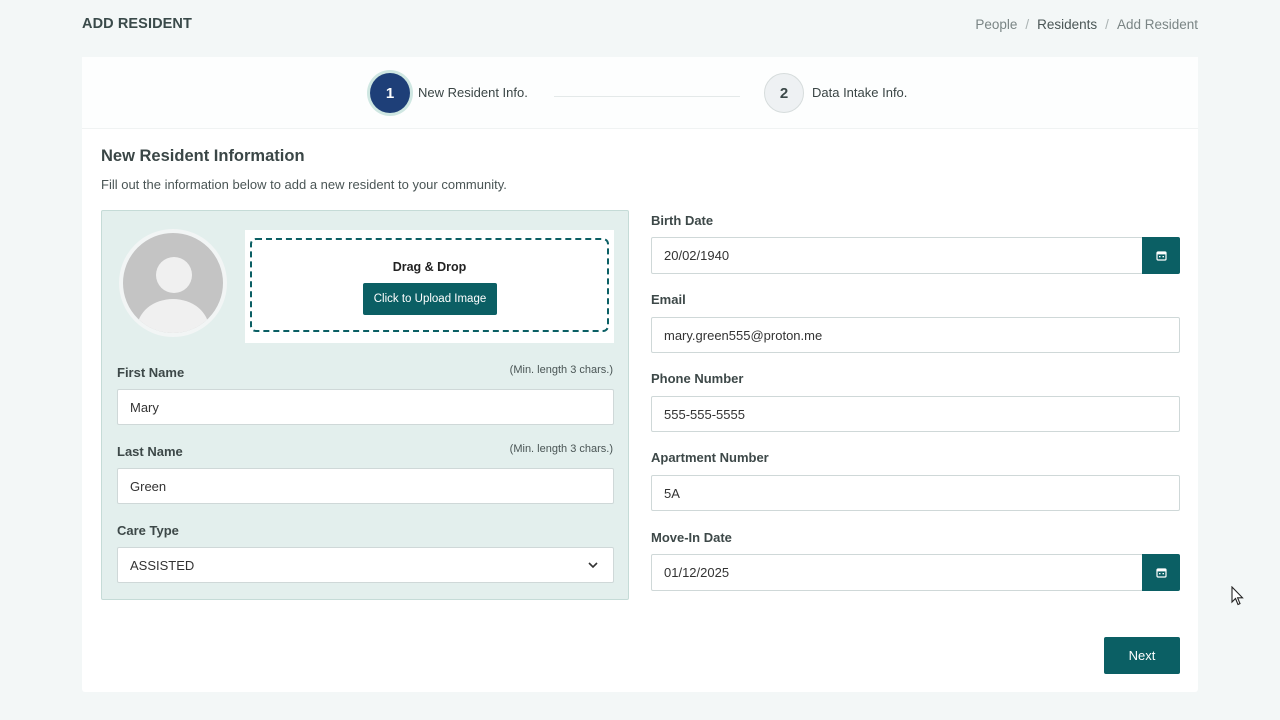 The width and height of the screenshot is (1280, 720). What do you see at coordinates (390, 93) in the screenshot?
I see `step-1-indicator: 1` at bounding box center [390, 93].